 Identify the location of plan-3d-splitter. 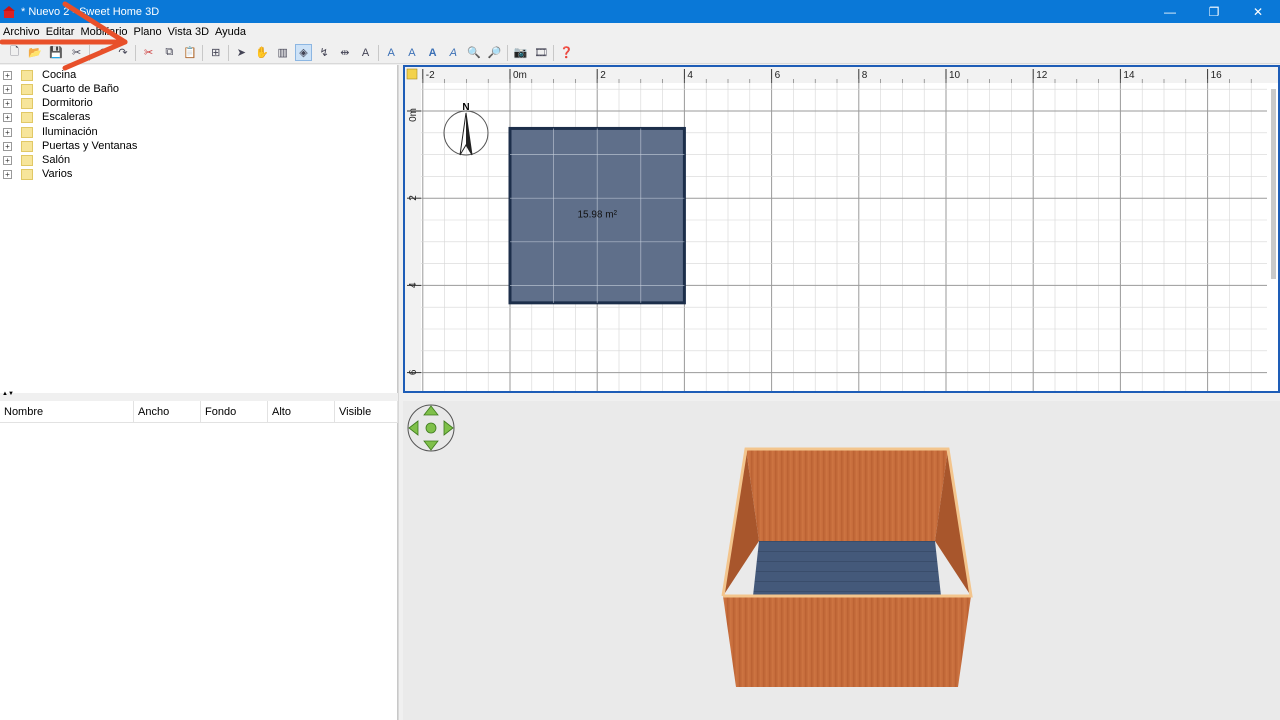
(841, 397).